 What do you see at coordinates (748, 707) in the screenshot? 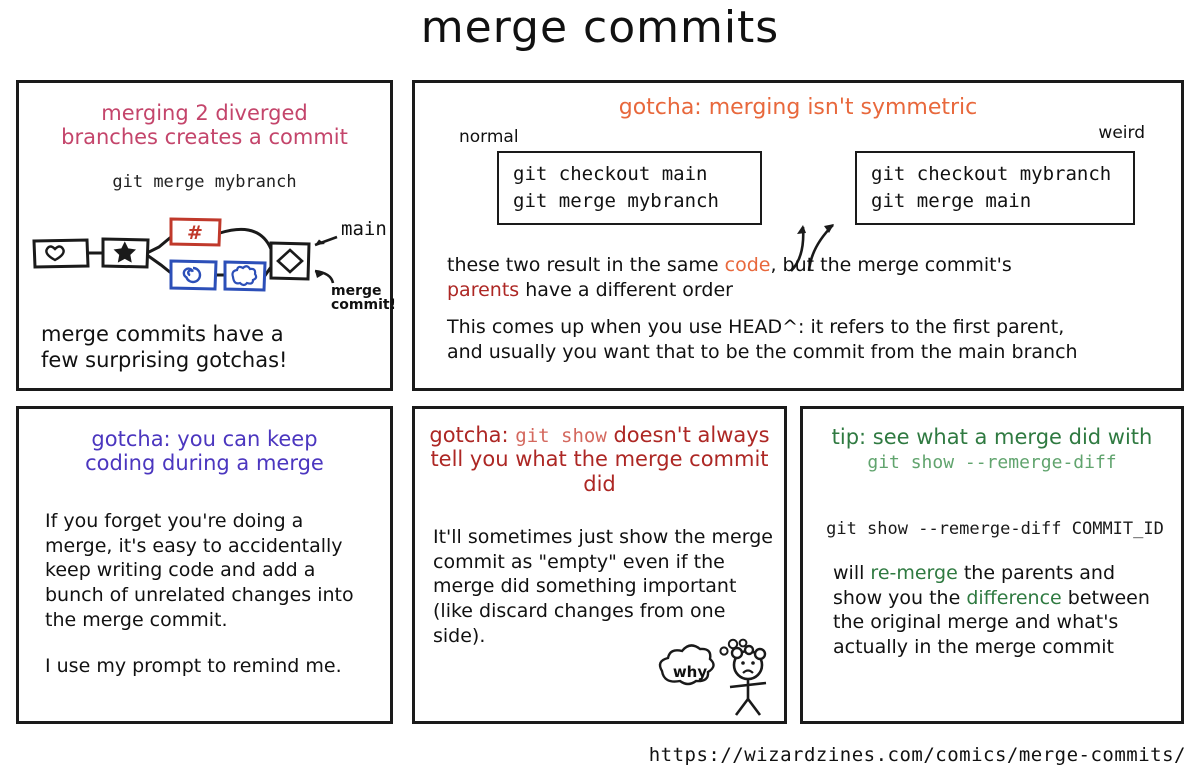
I see `figure-legs` at bounding box center [748, 707].